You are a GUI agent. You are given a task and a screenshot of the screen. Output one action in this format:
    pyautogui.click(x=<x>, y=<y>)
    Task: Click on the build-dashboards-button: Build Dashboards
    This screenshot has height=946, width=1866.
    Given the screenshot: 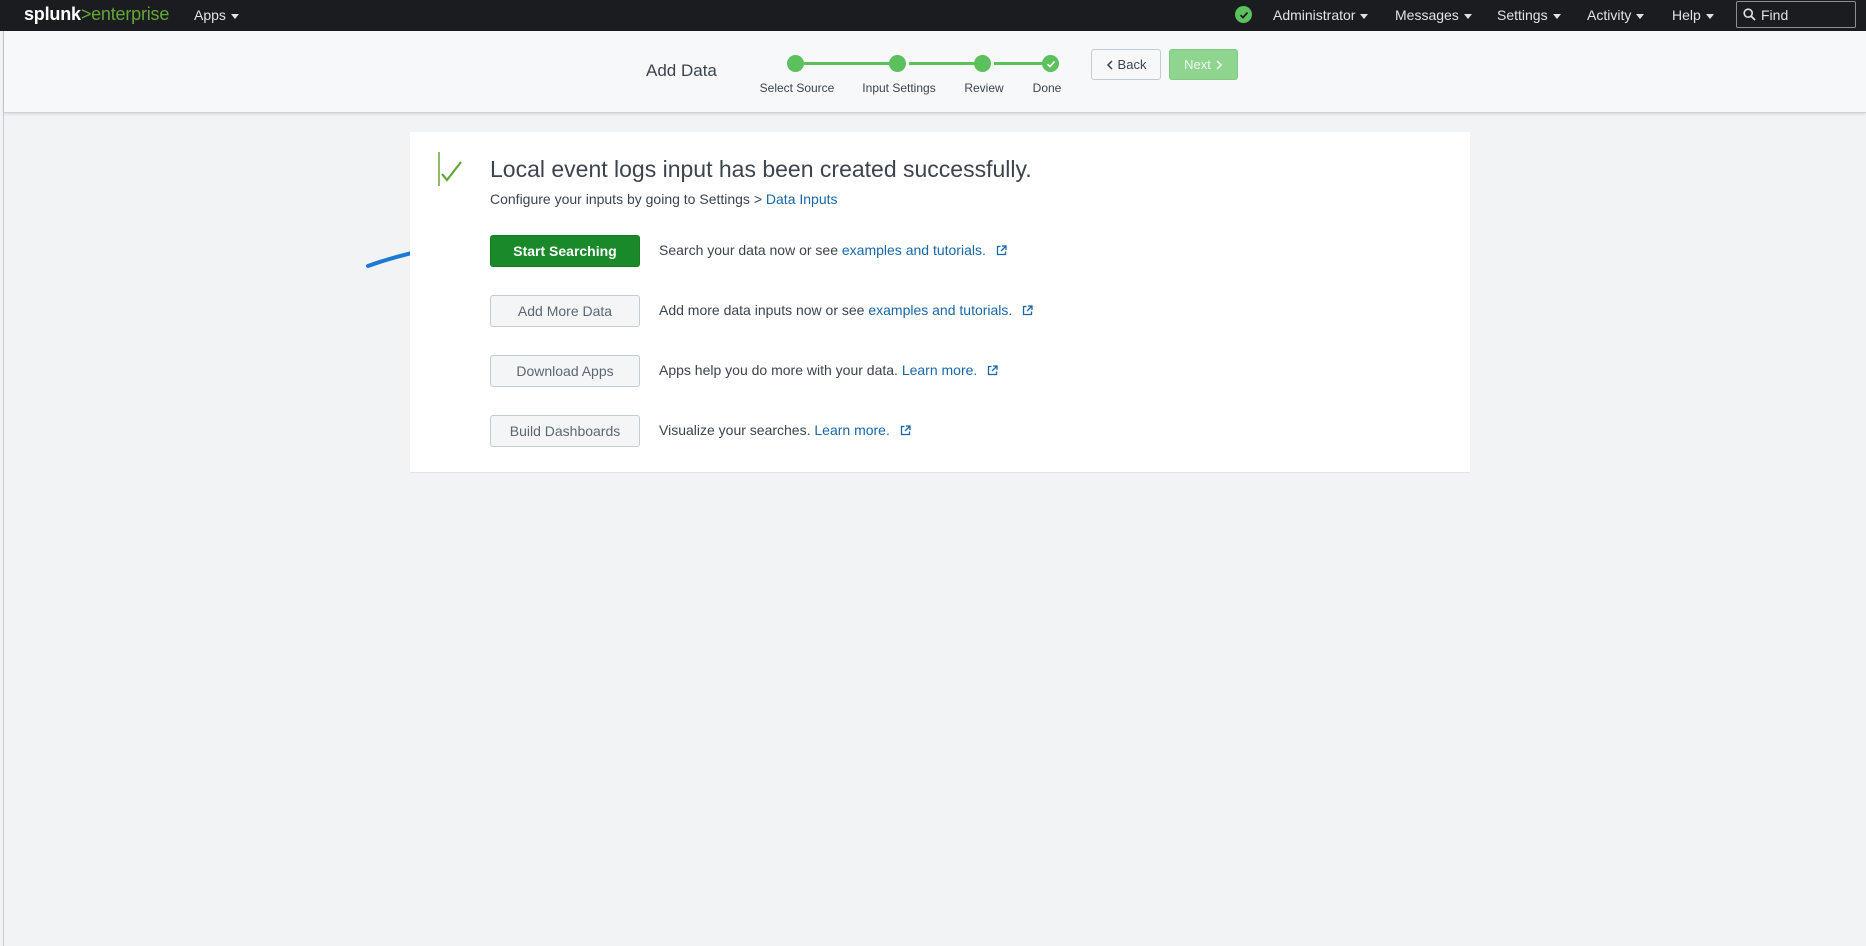 What is the action you would take?
    pyautogui.click(x=565, y=431)
    